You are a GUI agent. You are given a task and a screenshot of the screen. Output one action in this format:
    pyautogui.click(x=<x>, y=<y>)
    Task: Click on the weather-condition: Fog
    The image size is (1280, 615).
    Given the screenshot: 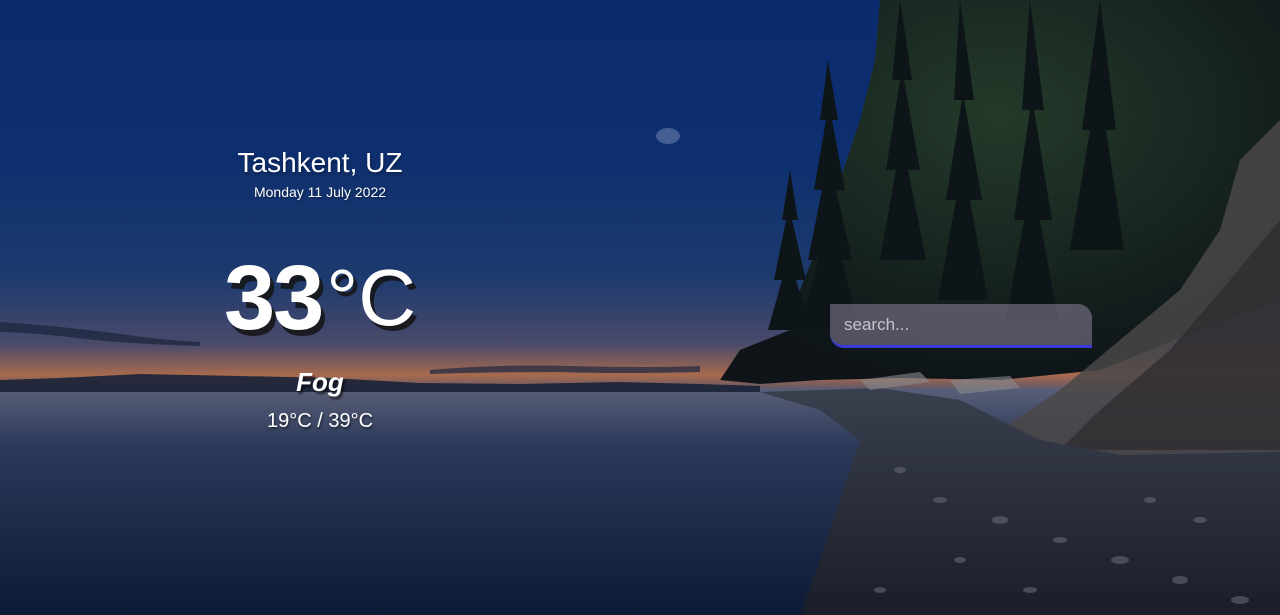 What is the action you would take?
    pyautogui.click(x=320, y=382)
    